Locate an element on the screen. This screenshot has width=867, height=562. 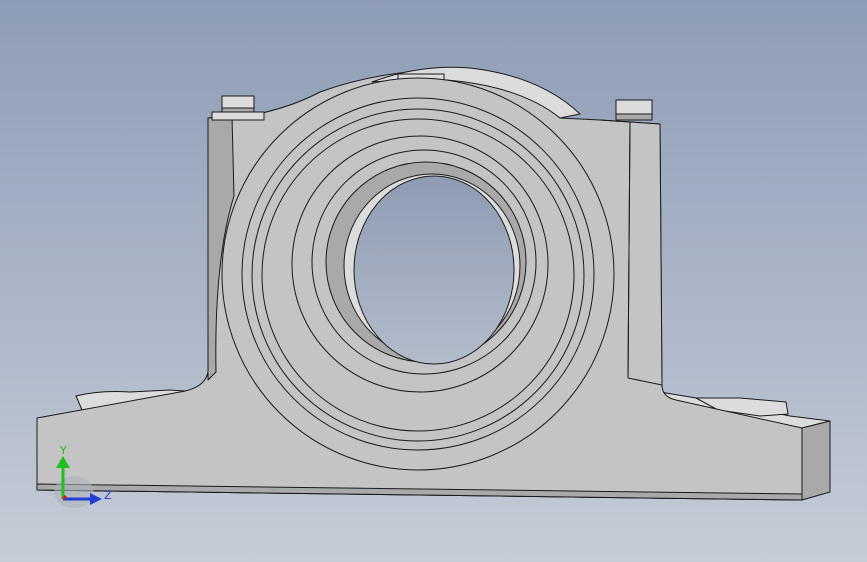
triad-z-label: Z is located at coordinates (108, 495).